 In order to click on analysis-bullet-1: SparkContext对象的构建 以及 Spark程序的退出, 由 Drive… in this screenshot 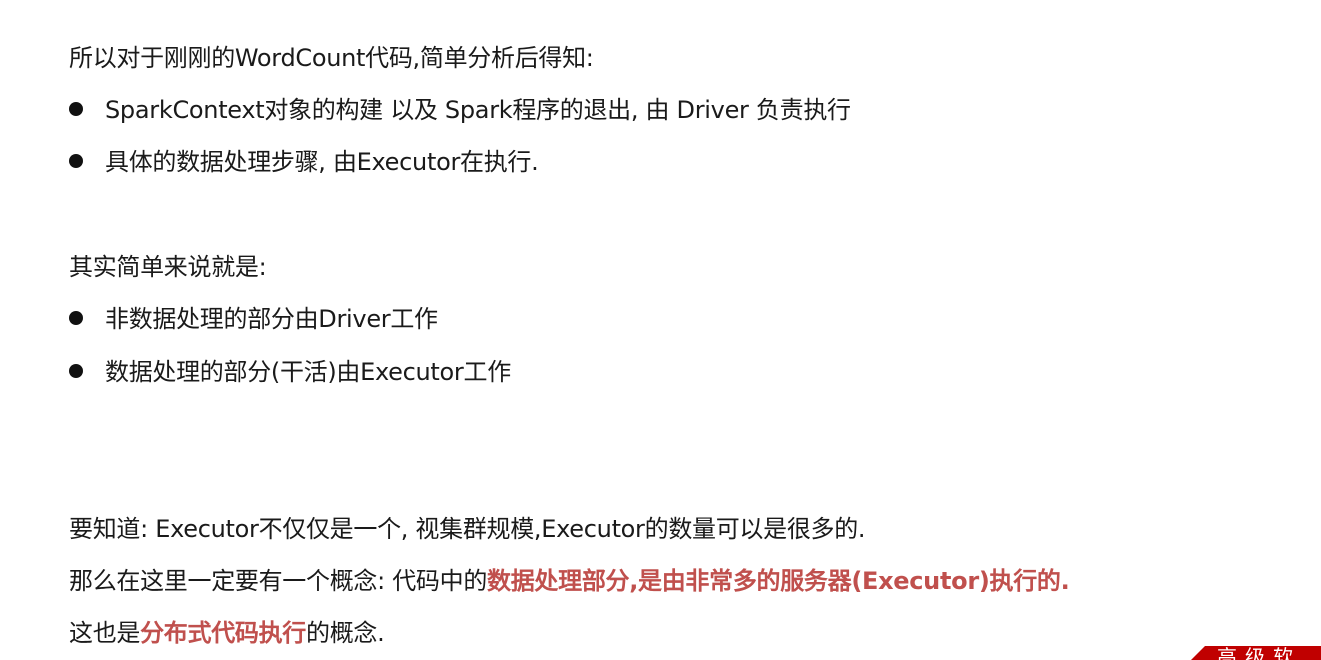, I will do `click(460, 110)`.